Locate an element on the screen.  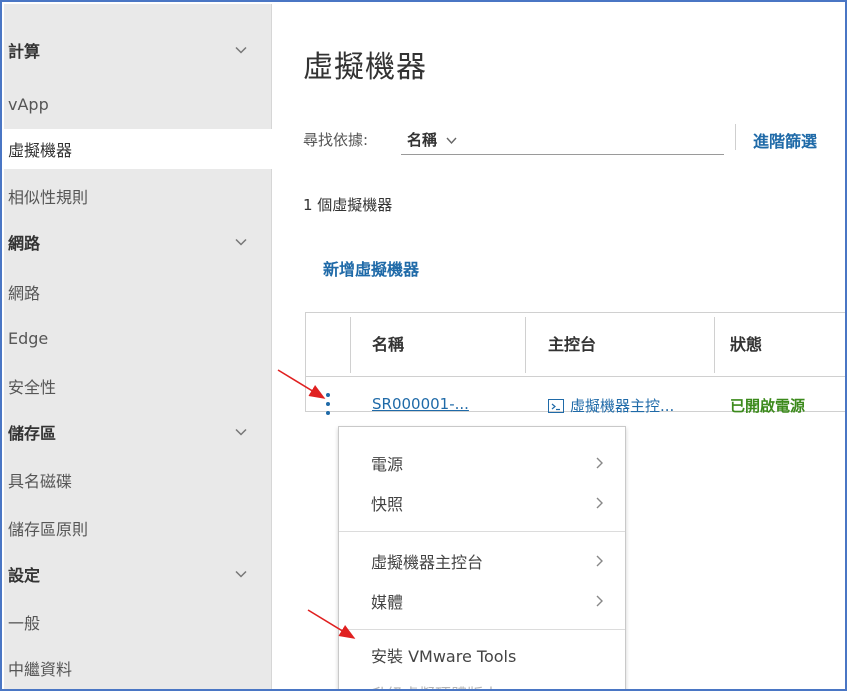
advanced-filter-link: 進階篩選 is located at coordinates (785, 140).